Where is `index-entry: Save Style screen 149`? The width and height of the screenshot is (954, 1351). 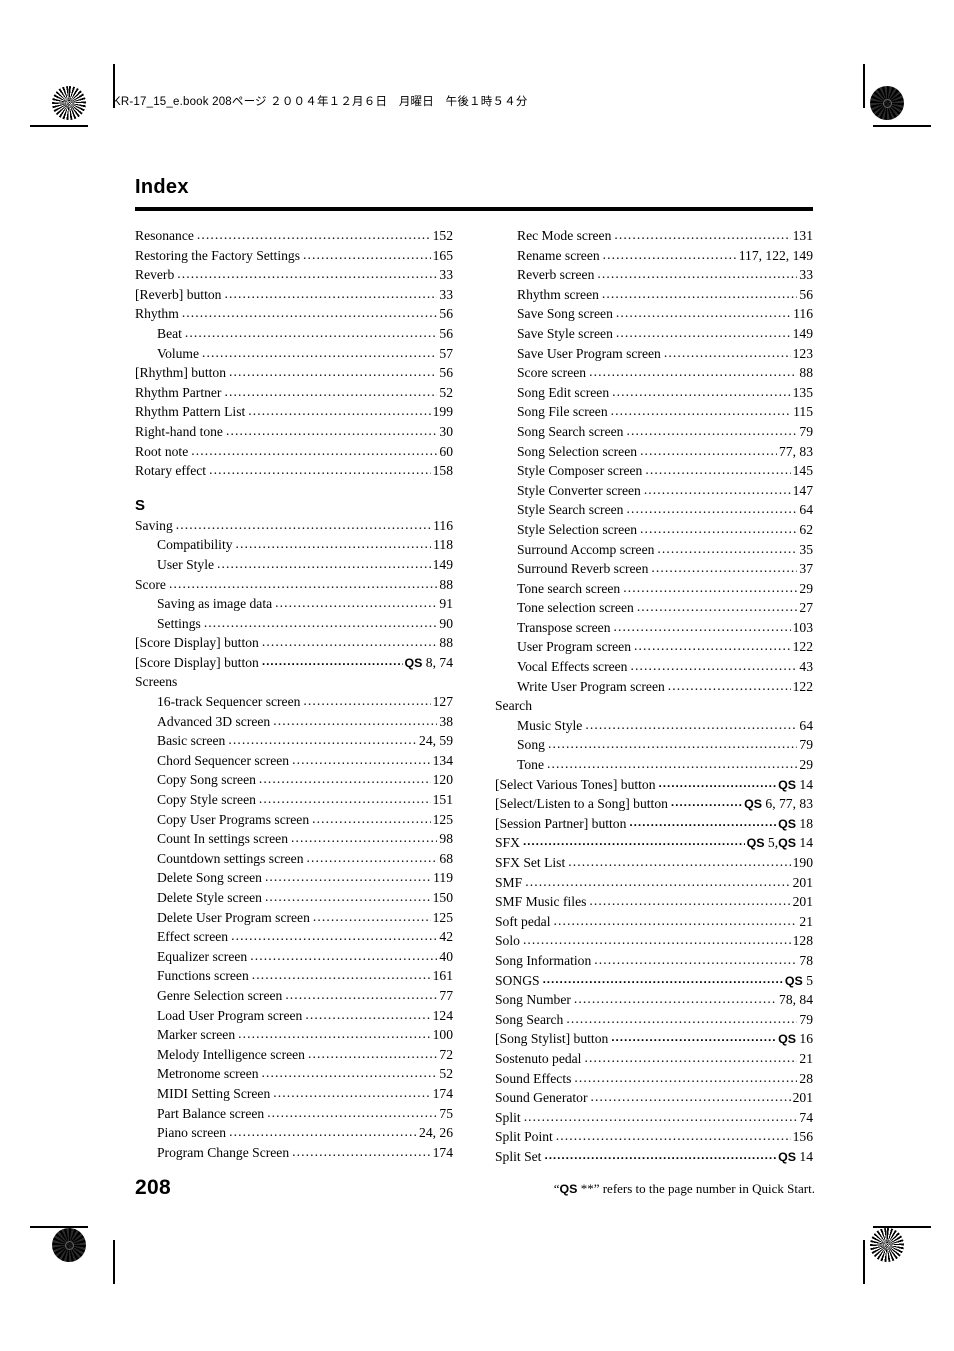
index-entry: Save Style screen 149 is located at coordinates (654, 334).